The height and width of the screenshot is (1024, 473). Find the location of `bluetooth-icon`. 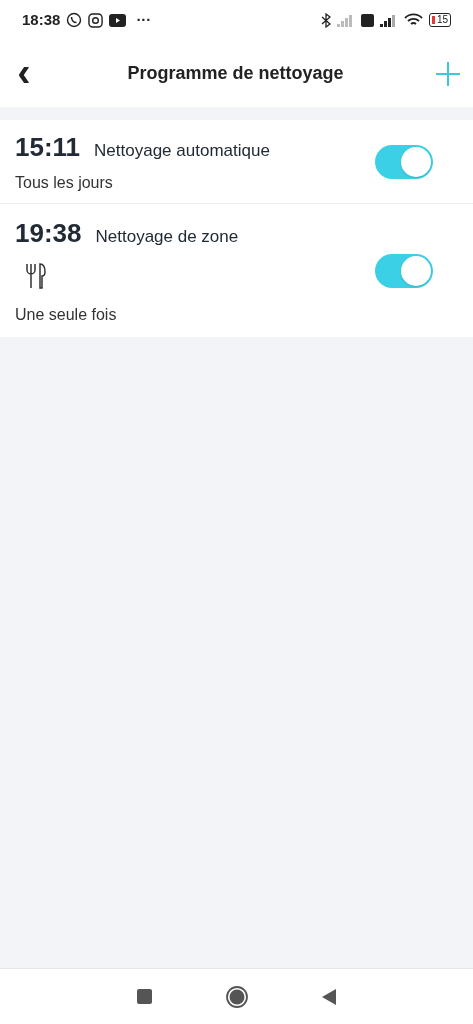

bluetooth-icon is located at coordinates (325, 20).